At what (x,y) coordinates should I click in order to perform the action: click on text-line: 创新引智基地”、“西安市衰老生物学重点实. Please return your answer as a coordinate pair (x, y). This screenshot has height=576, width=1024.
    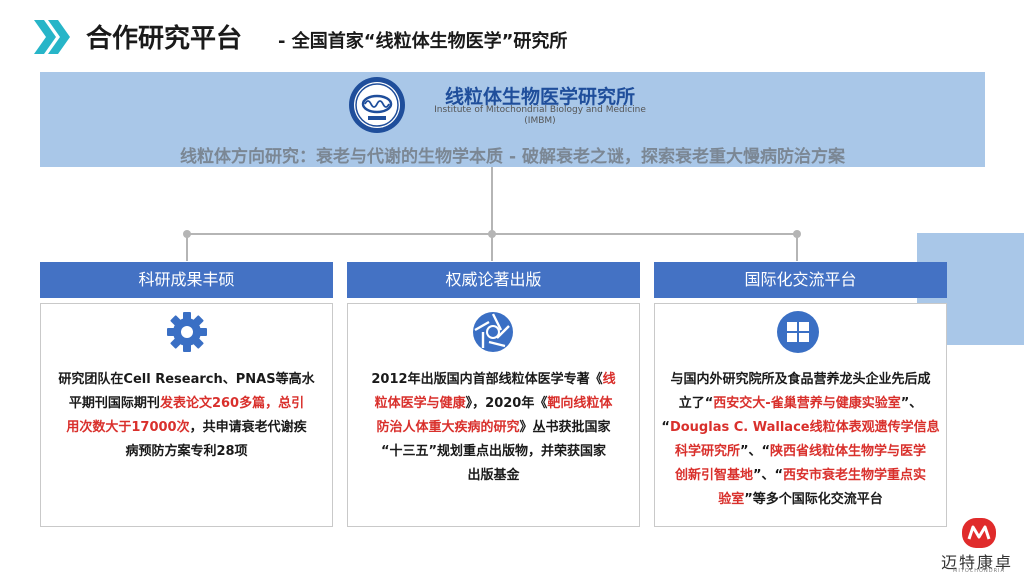
    Looking at the image, I should click on (800, 476).